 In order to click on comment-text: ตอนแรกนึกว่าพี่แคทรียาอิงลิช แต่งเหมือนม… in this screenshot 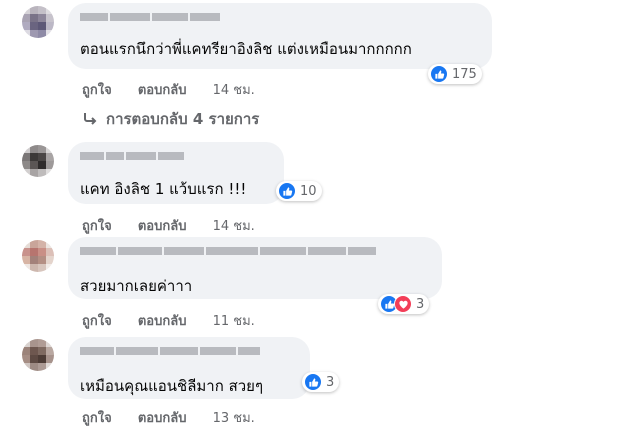, I will do `click(246, 49)`.